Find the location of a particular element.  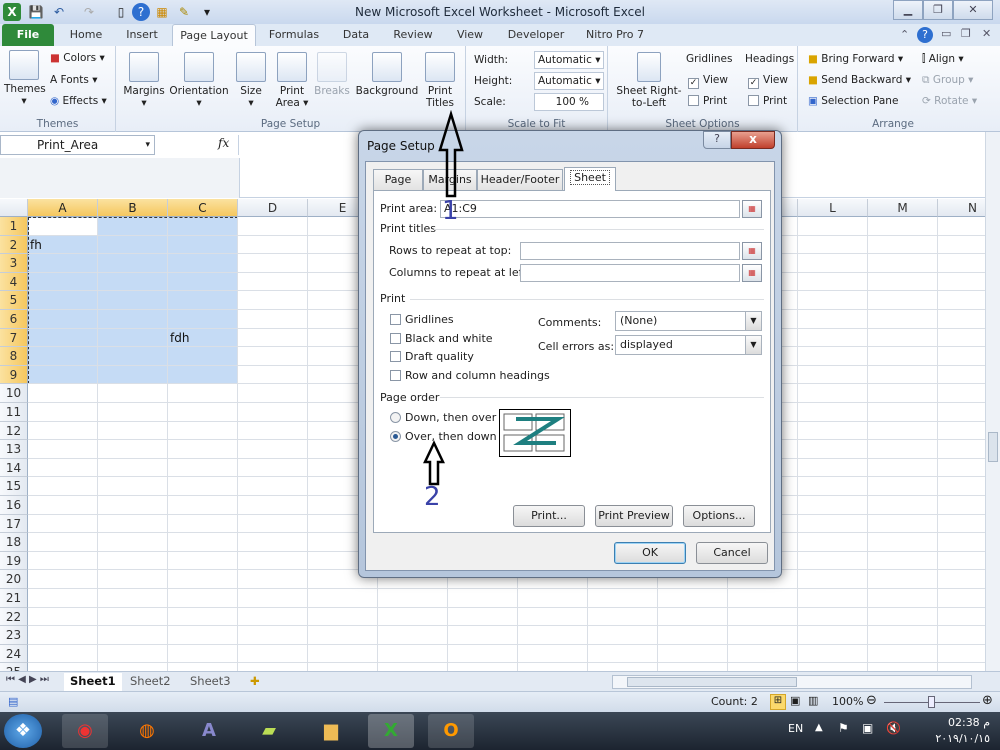

cell-a2: fh is located at coordinates (35, 245).